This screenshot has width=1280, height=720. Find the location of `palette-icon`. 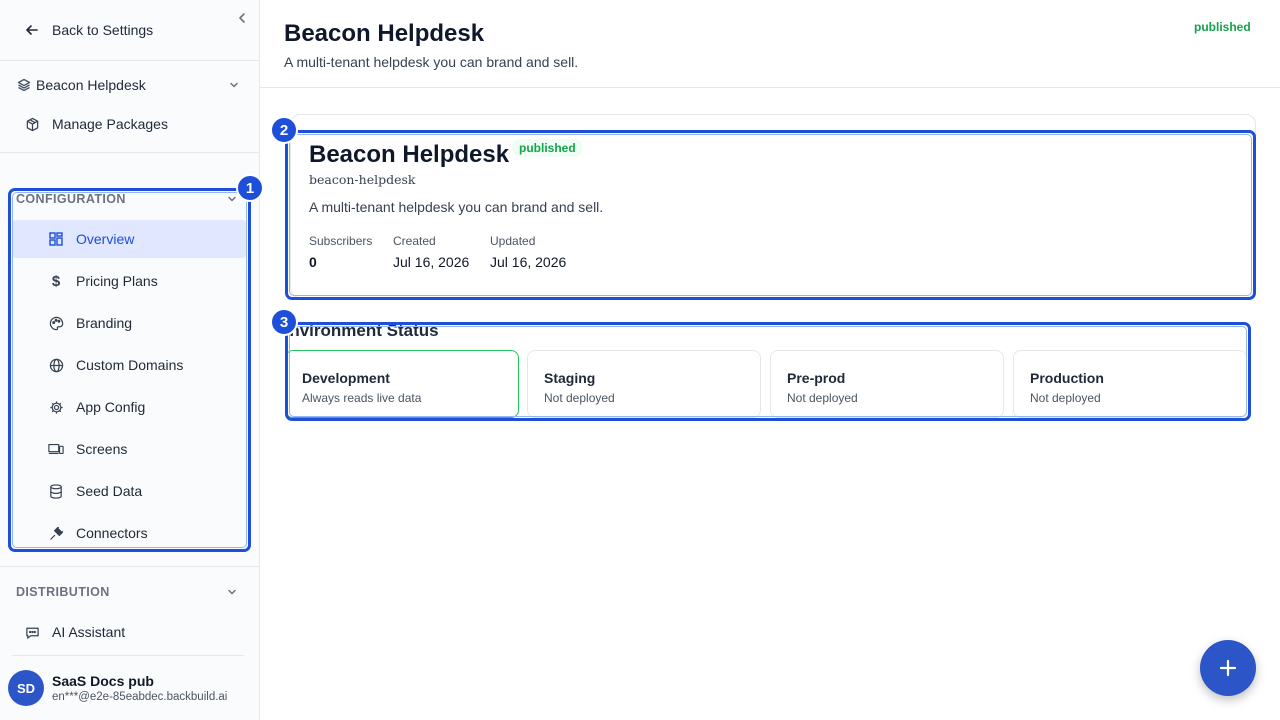

palette-icon is located at coordinates (56, 323).